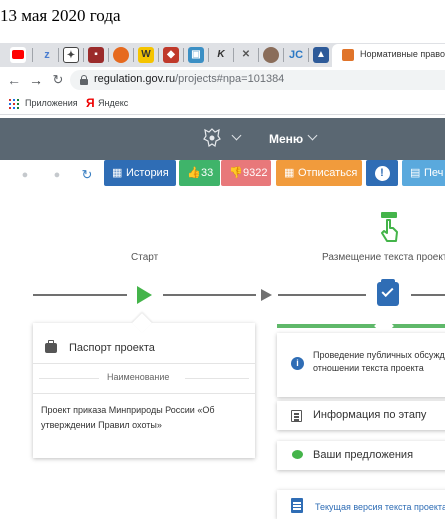 This screenshot has height=519, width=445. Describe the element at coordinates (47, 55) in the screenshot. I see `z-tab-icon: z` at that location.